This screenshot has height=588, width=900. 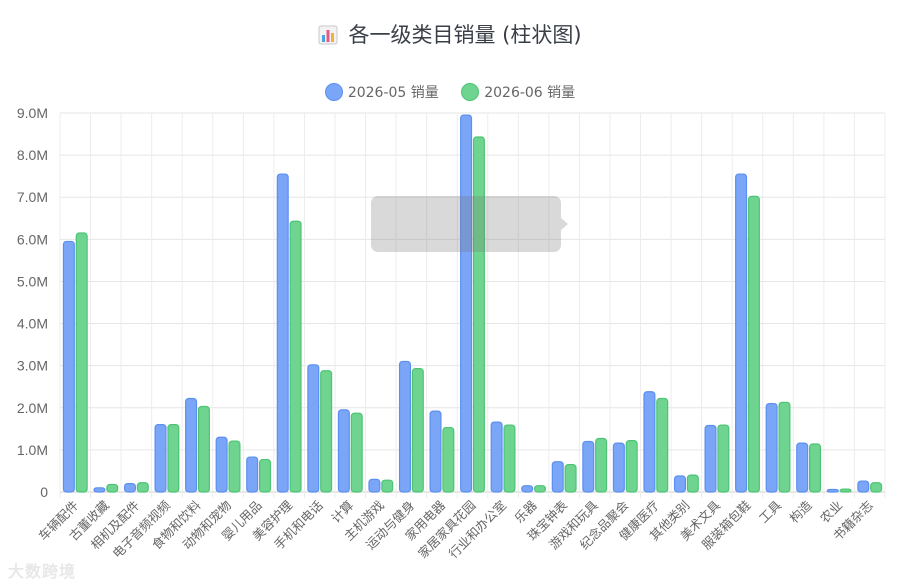 I want to click on y-tick-label: 8.0M, so click(x=32, y=155).